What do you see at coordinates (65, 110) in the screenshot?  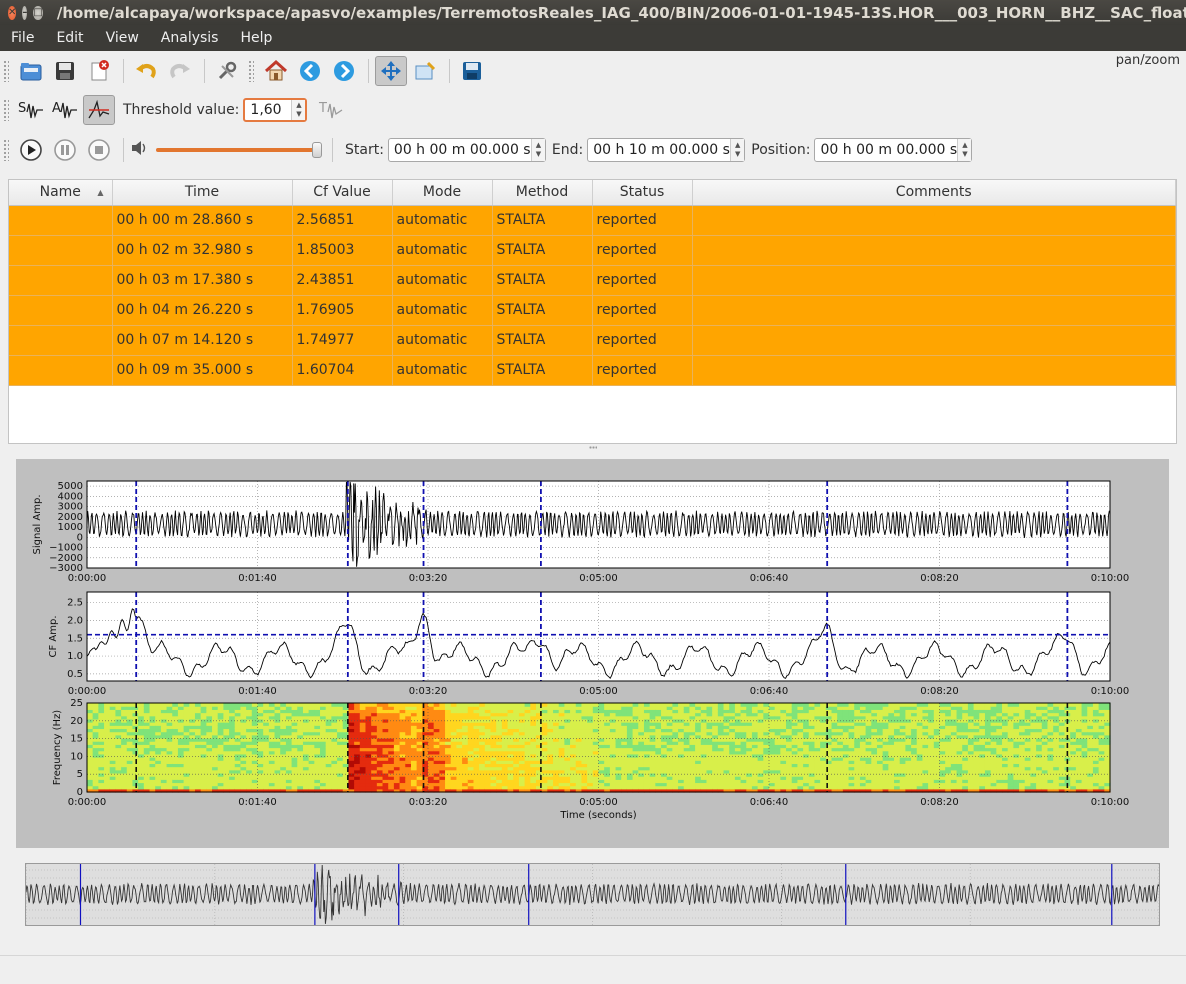 I see `amplitude-button: A` at bounding box center [65, 110].